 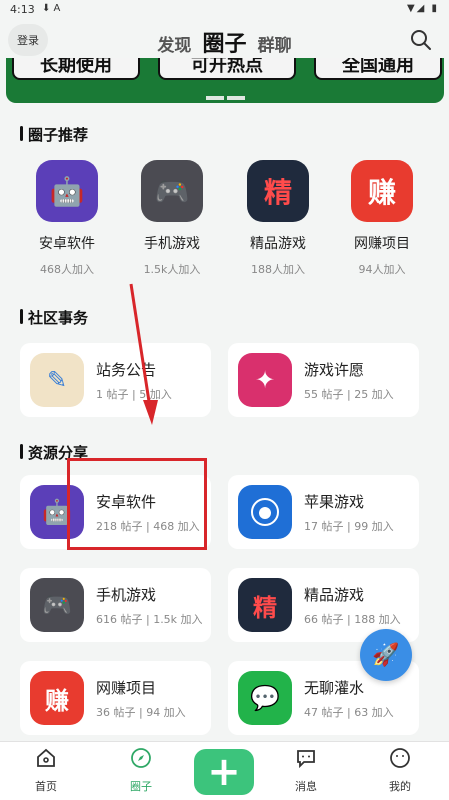 I want to click on nav-profile: 我的, so click(x=400, y=770).